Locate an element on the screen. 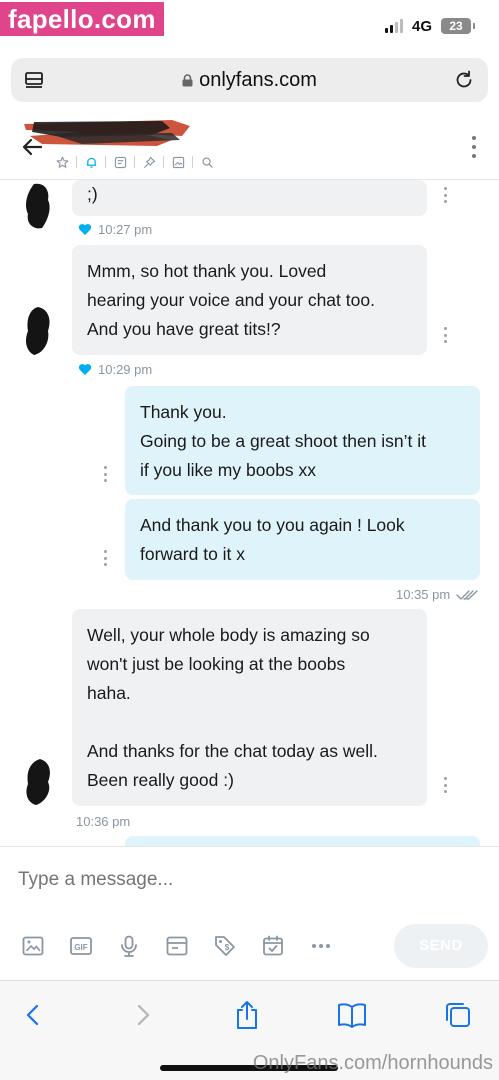 The image size is (499, 1080). reload-icon is located at coordinates (464, 80).